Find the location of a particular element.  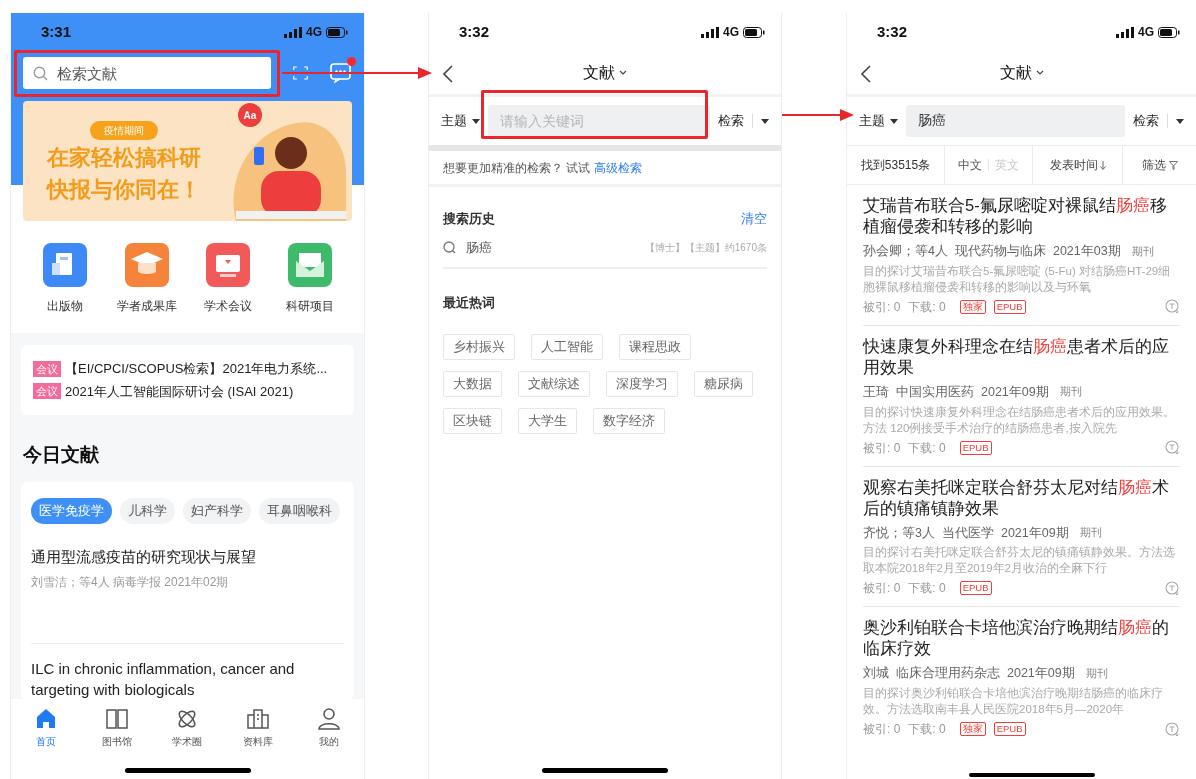

sort-button: 发表时间 is located at coordinates (1078, 165).